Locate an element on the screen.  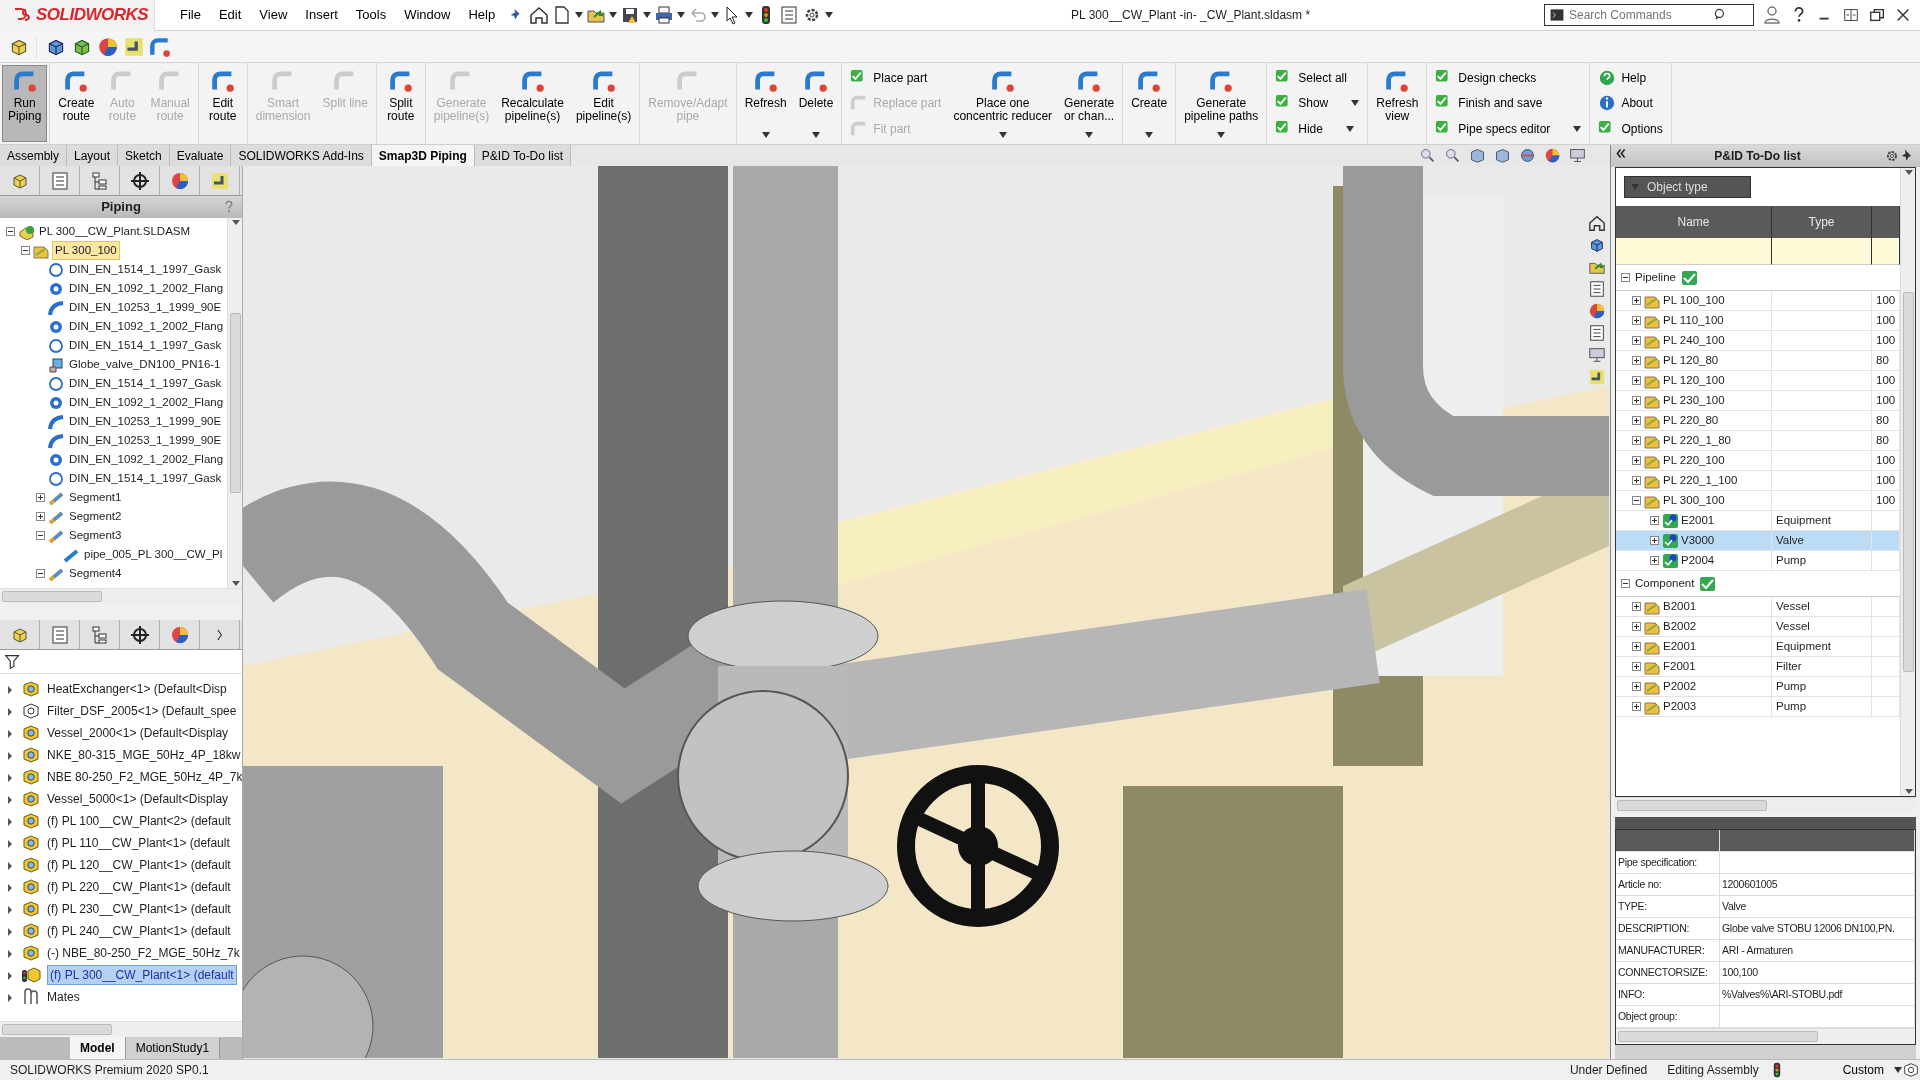
table-cell: P2002 is located at coordinates (1694, 687).